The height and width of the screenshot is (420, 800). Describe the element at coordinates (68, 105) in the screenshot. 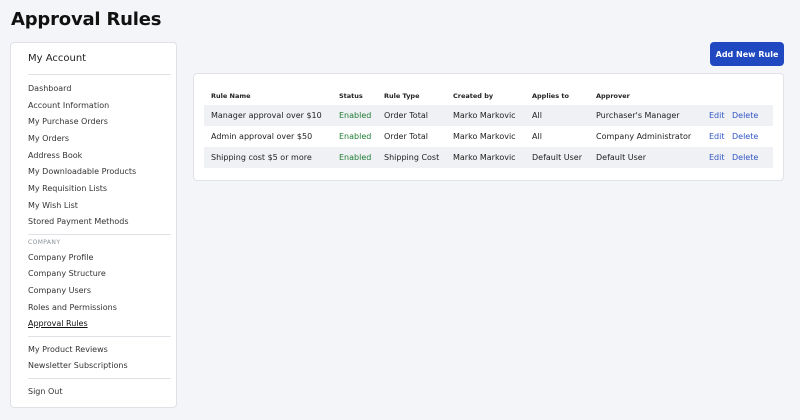

I see `sidebar-item-account-information: Account Information` at that location.